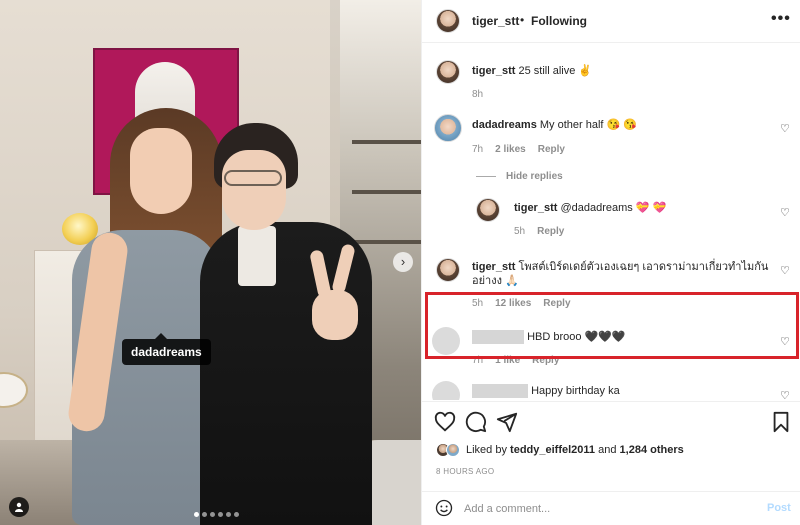 The width and height of the screenshot is (800, 525). What do you see at coordinates (779, 508) in the screenshot?
I see `post-button: Post` at bounding box center [779, 508].